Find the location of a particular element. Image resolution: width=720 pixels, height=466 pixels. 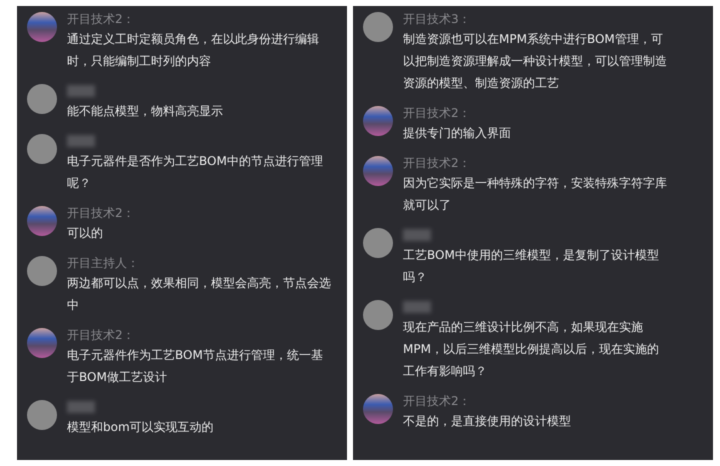

message-text: 制造资源也可以在MPM系统中进行BOM管理，可以把制造资源理解成一种设计模型，可以管理制造资源的模型、制造资源的工艺 is located at coordinates (535, 61).